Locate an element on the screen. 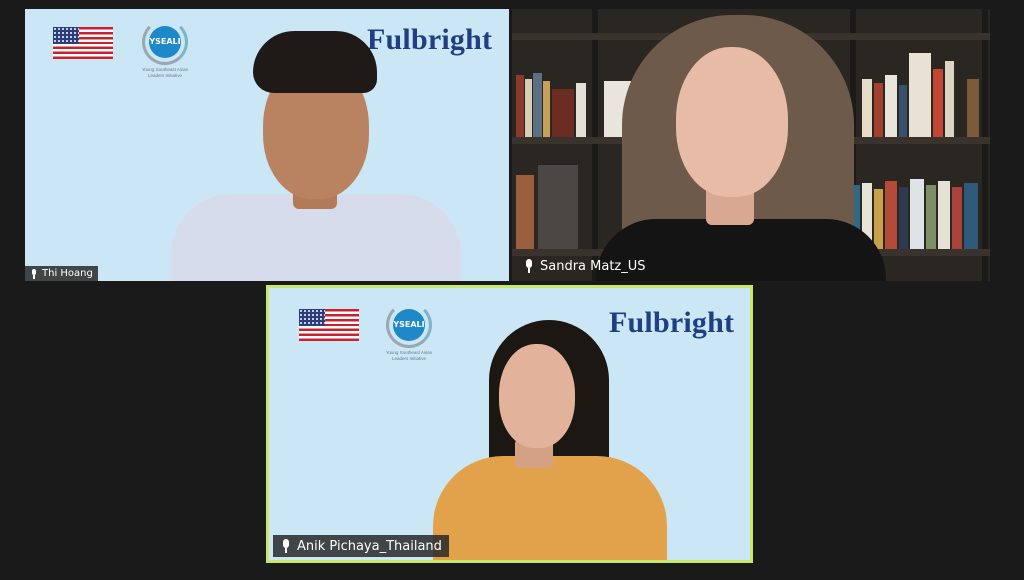 Image resolution: width=1024 pixels, height=580 pixels. participant-name: Sandra Matz_US is located at coordinates (593, 266).